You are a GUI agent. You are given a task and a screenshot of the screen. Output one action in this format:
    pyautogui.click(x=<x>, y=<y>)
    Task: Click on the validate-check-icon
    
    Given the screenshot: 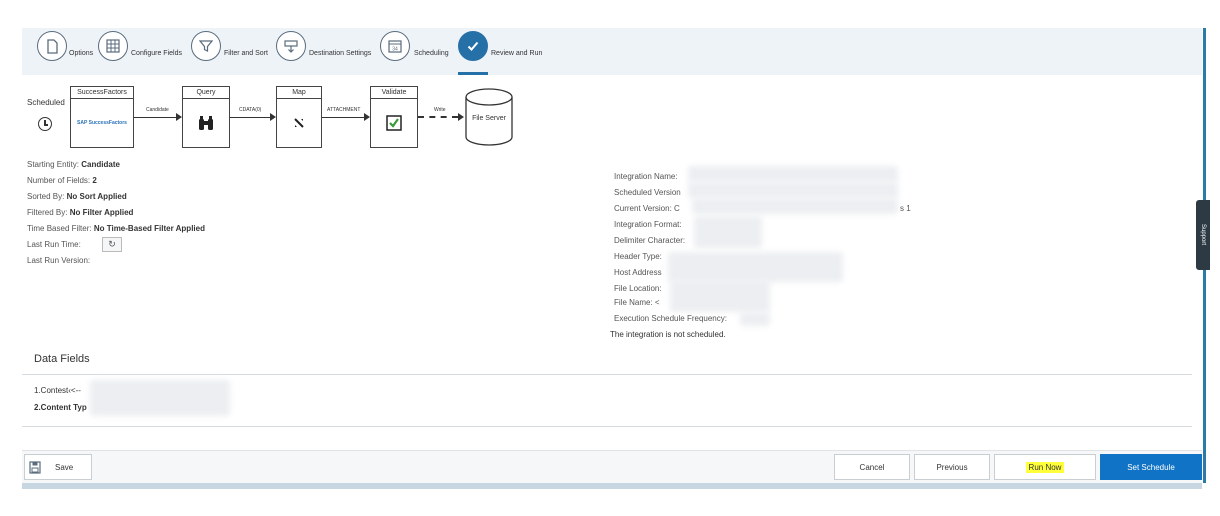 What is the action you would take?
    pyautogui.click(x=394, y=123)
    